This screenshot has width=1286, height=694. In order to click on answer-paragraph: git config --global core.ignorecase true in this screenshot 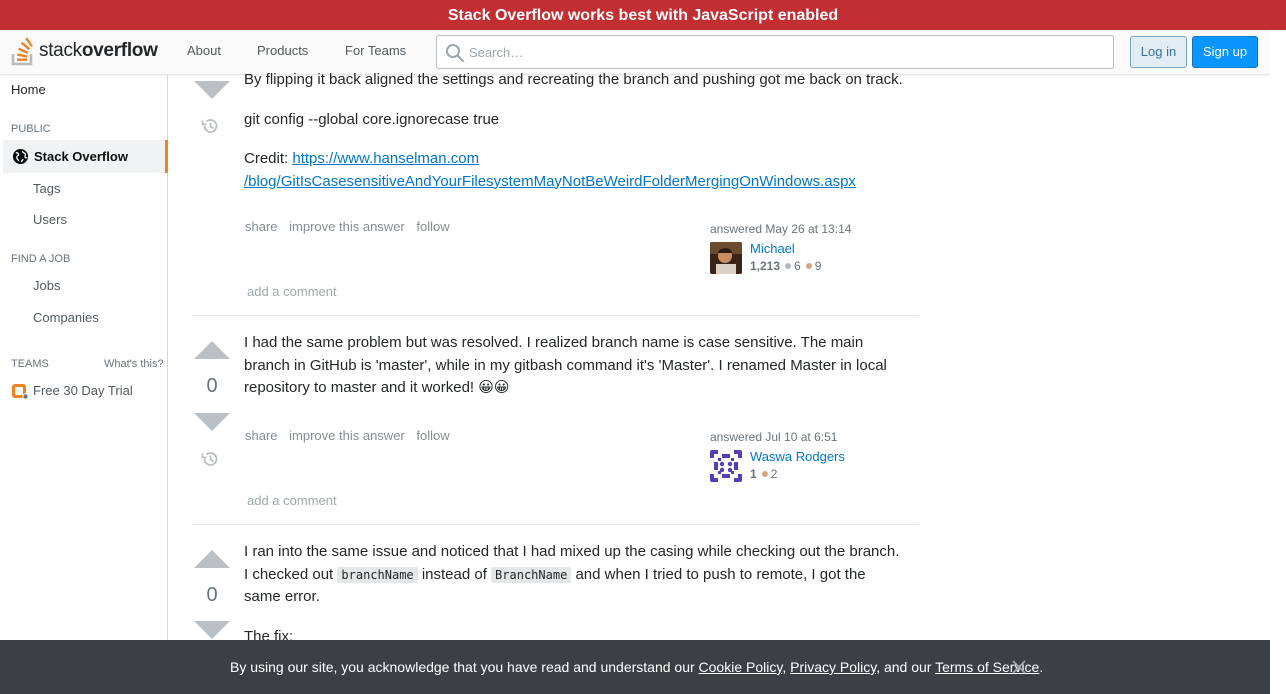, I will do `click(372, 119)`.